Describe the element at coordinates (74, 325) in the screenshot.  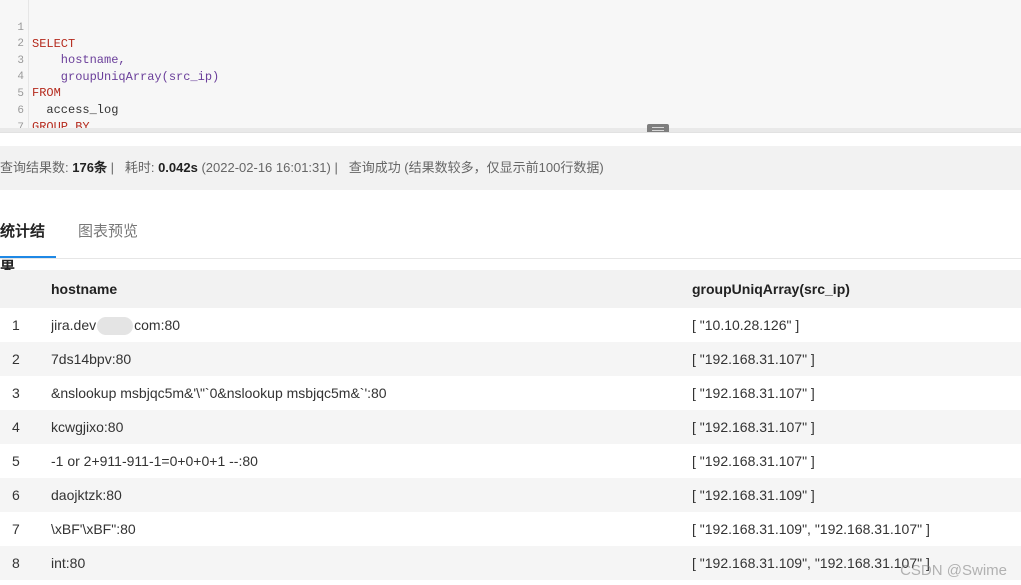
I see `hostname-part: jira.dev` at that location.